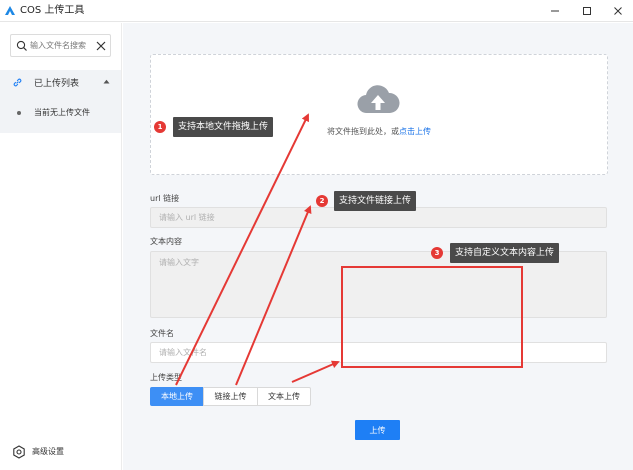  What do you see at coordinates (19, 113) in the screenshot?
I see `bullet-dot` at bounding box center [19, 113].